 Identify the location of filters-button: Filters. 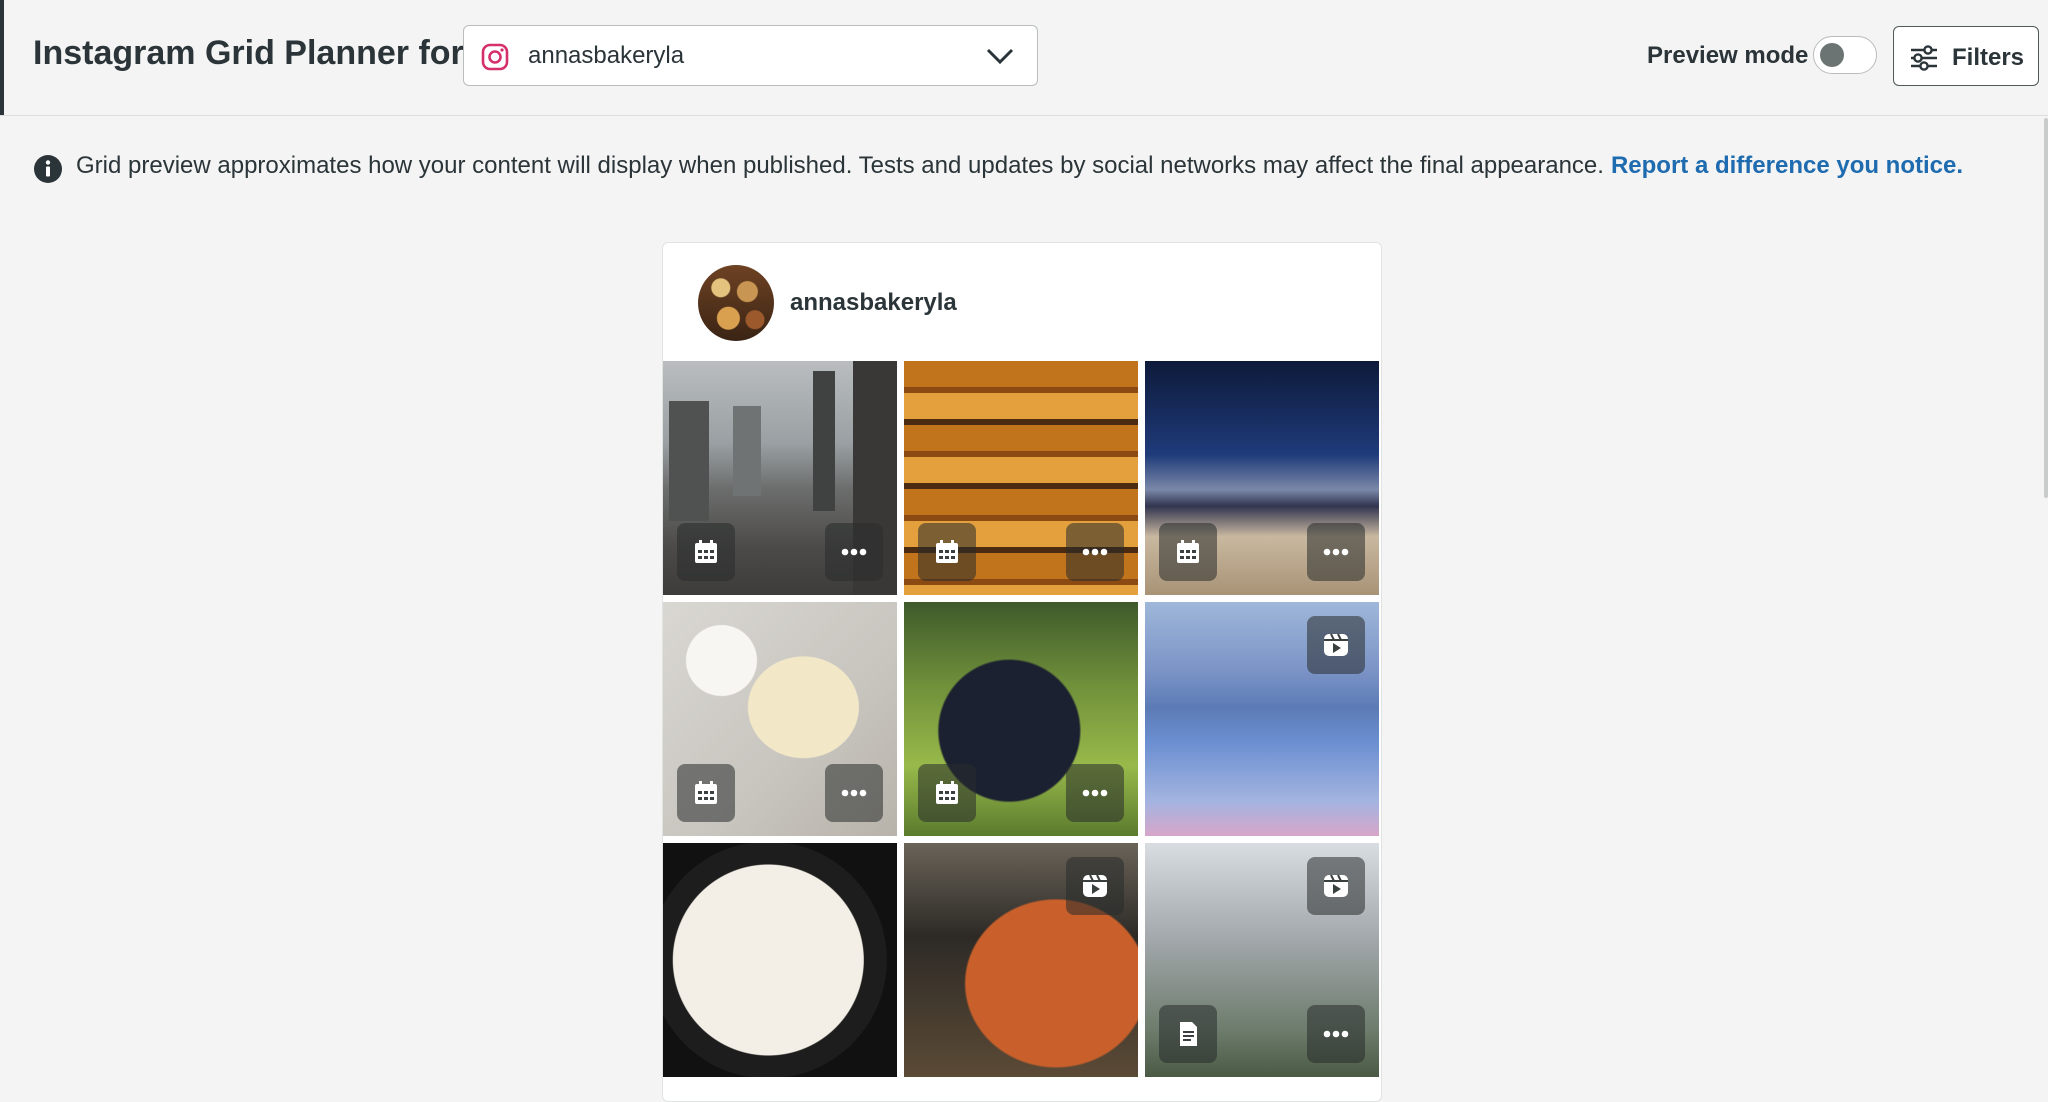
(1966, 56).